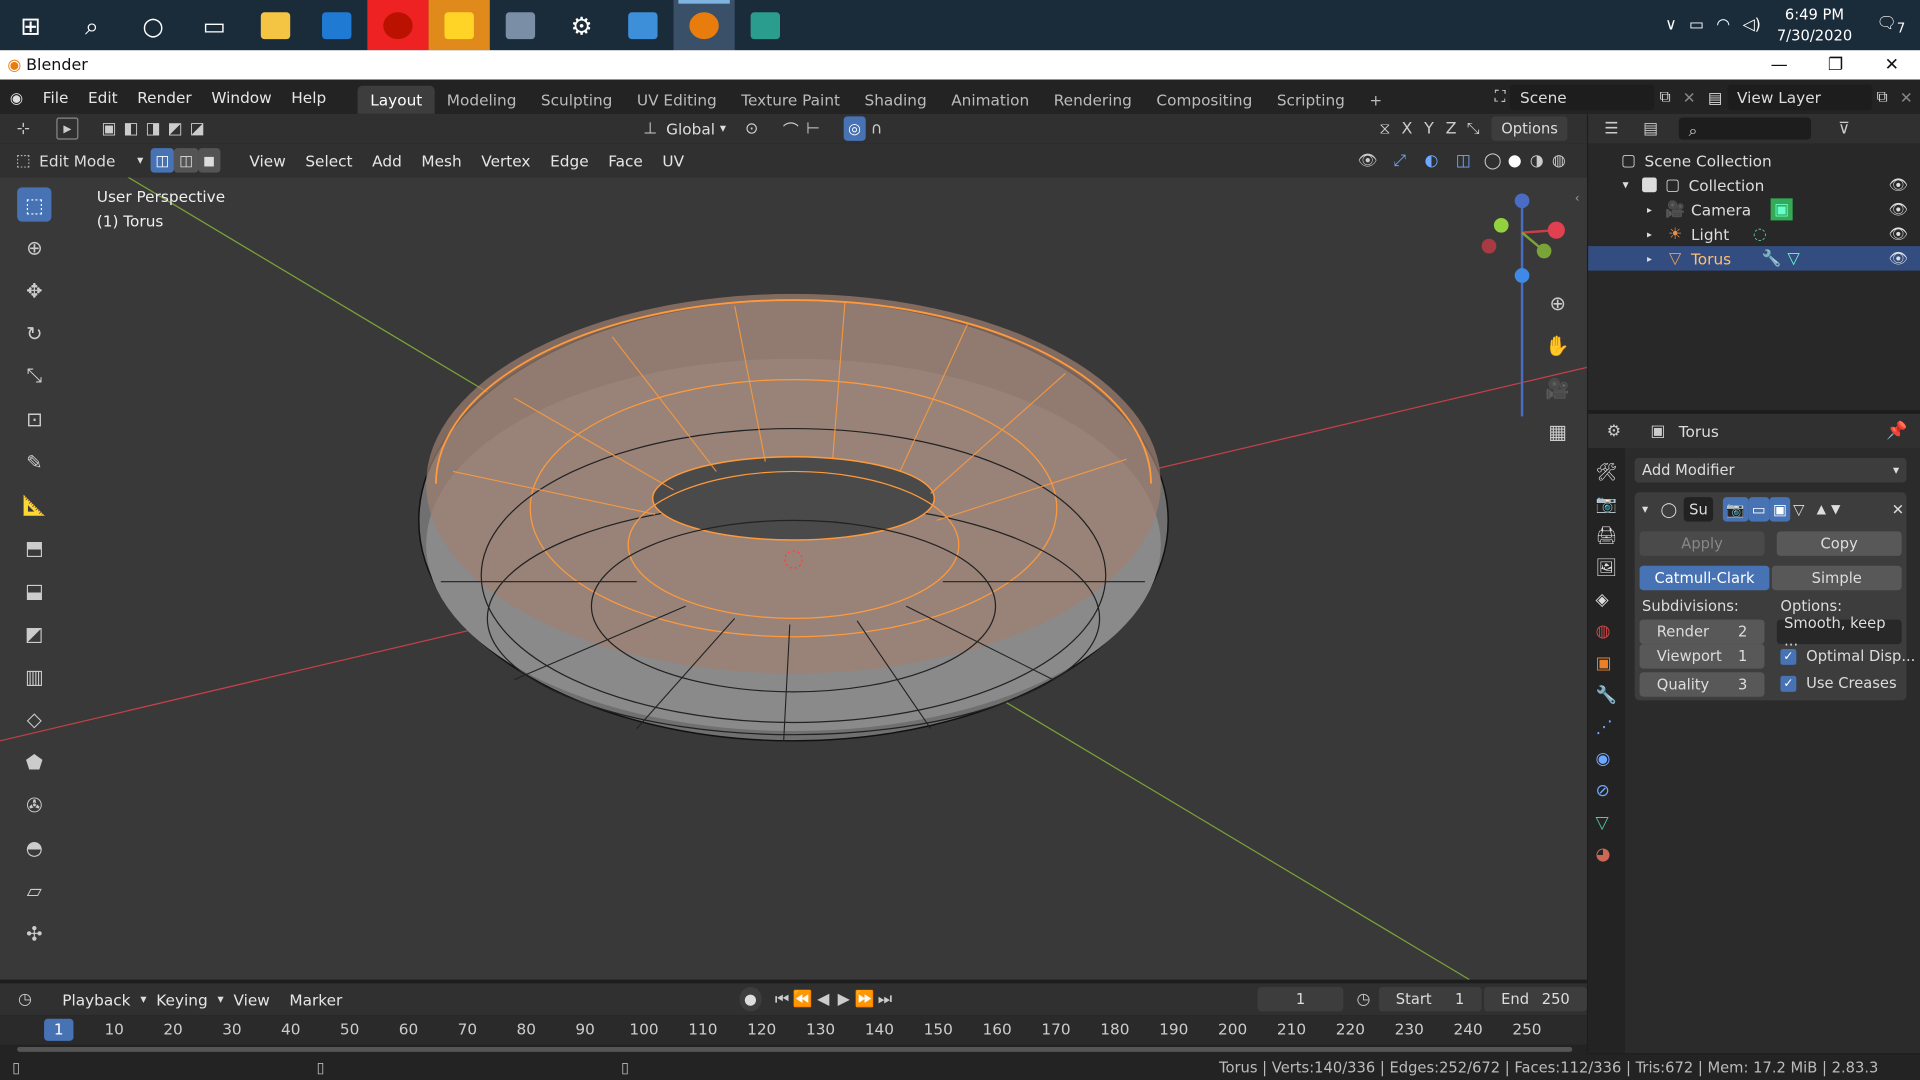 Image resolution: width=1920 pixels, height=1080 pixels. Describe the element at coordinates (152, 25) in the screenshot. I see `cortana-icon: ○` at that location.